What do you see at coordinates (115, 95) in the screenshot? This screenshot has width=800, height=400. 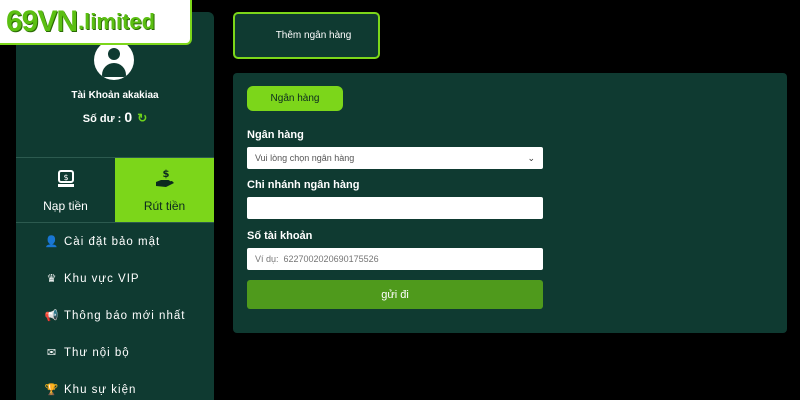 I see `account-name: Tài Khoản akakiaa` at bounding box center [115, 95].